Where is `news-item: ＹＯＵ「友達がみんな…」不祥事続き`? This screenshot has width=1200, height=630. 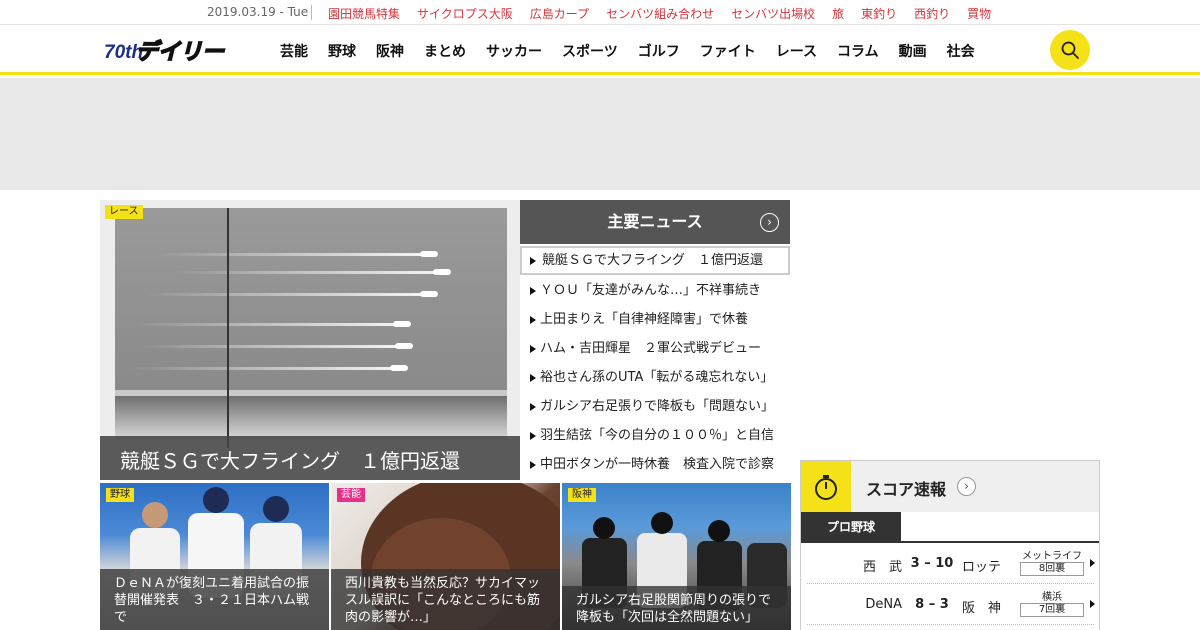
news-item: ＹＯＵ「友達がみんな…」不祥事続き is located at coordinates (655, 290).